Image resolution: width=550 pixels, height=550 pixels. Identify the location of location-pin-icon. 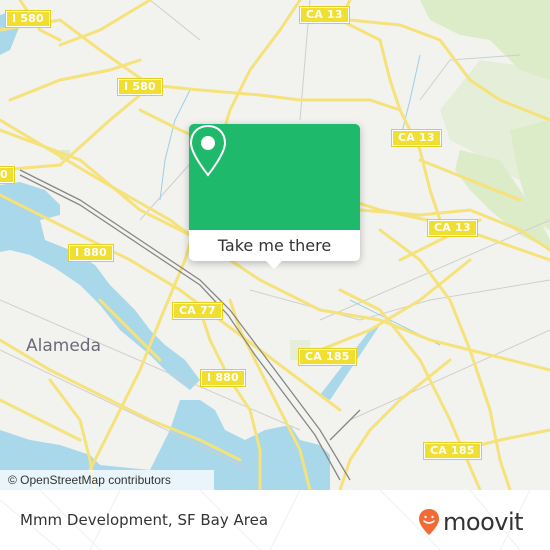
(208, 150).